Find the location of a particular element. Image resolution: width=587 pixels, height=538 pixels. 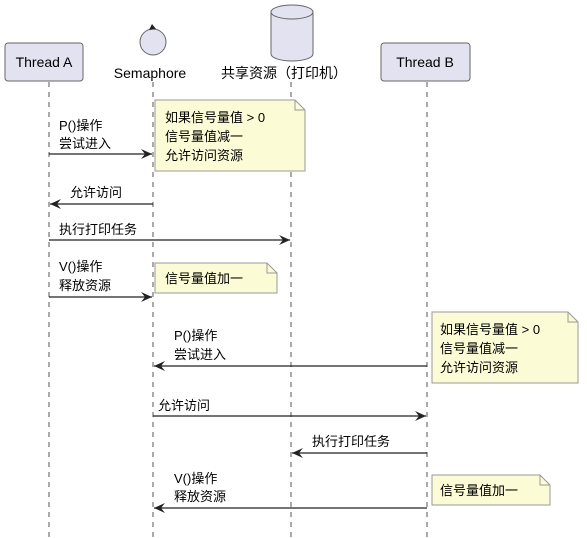

note-4: 信号量值加一 is located at coordinates (491, 490).